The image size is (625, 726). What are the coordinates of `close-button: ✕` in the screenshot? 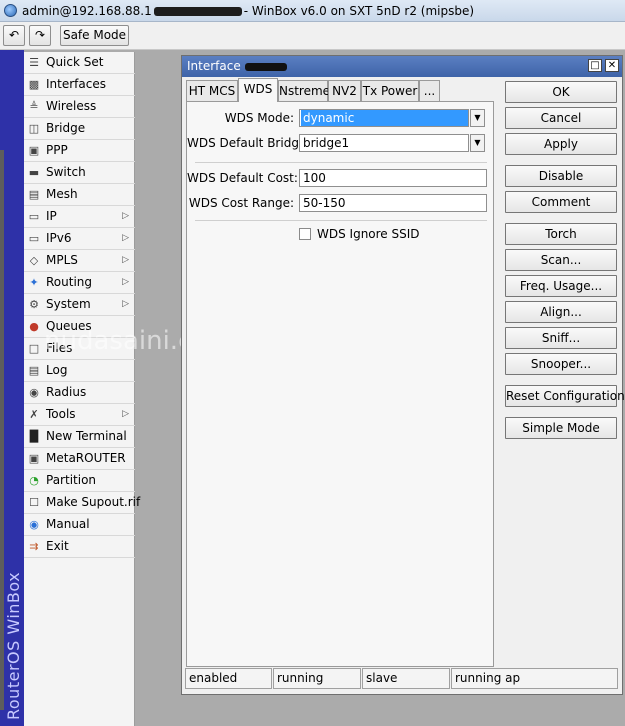 It's located at (612, 65).